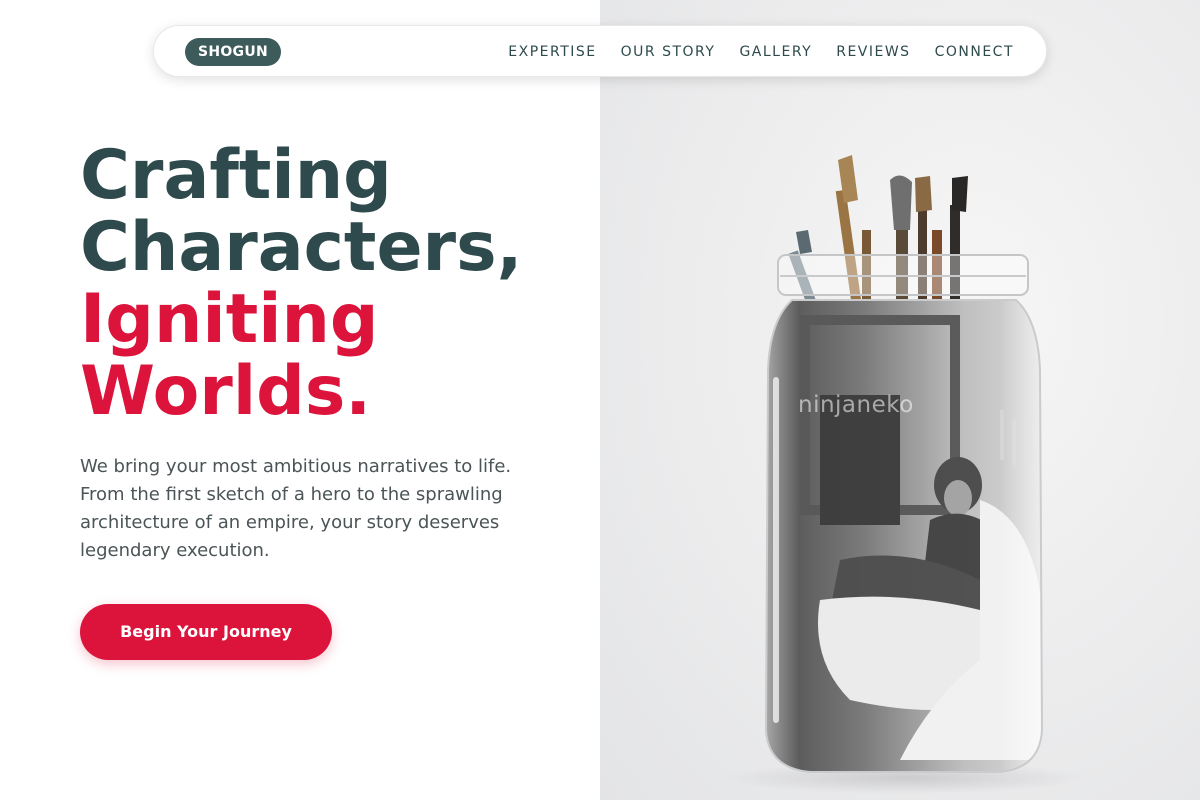 The image size is (1200, 800). What do you see at coordinates (856, 405) in the screenshot?
I see `image-watermark: ninjaneko` at bounding box center [856, 405].